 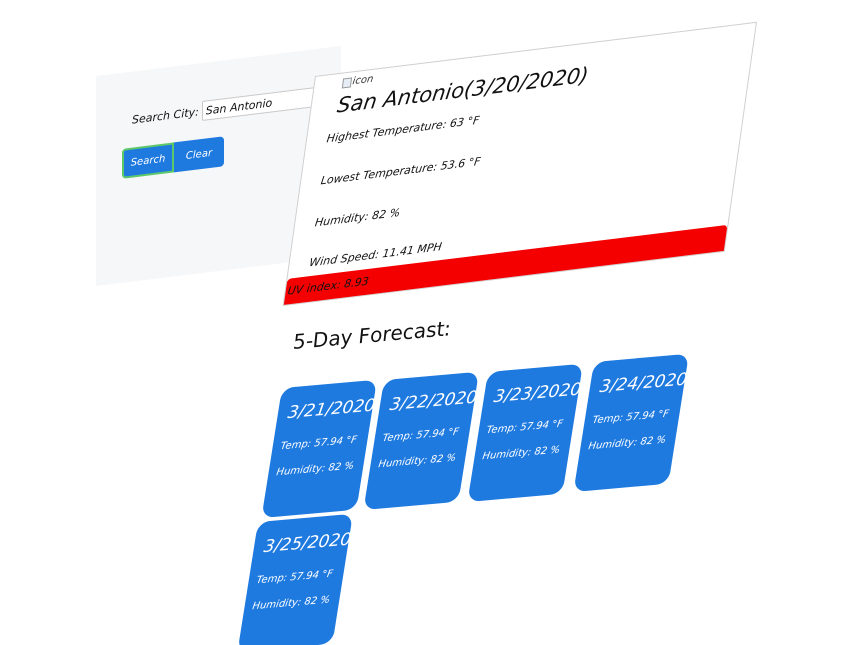 I want to click on forecast-card: 3/24/2020 Temp: 57.94 °F Humidity: 82 %, so click(x=631, y=422).